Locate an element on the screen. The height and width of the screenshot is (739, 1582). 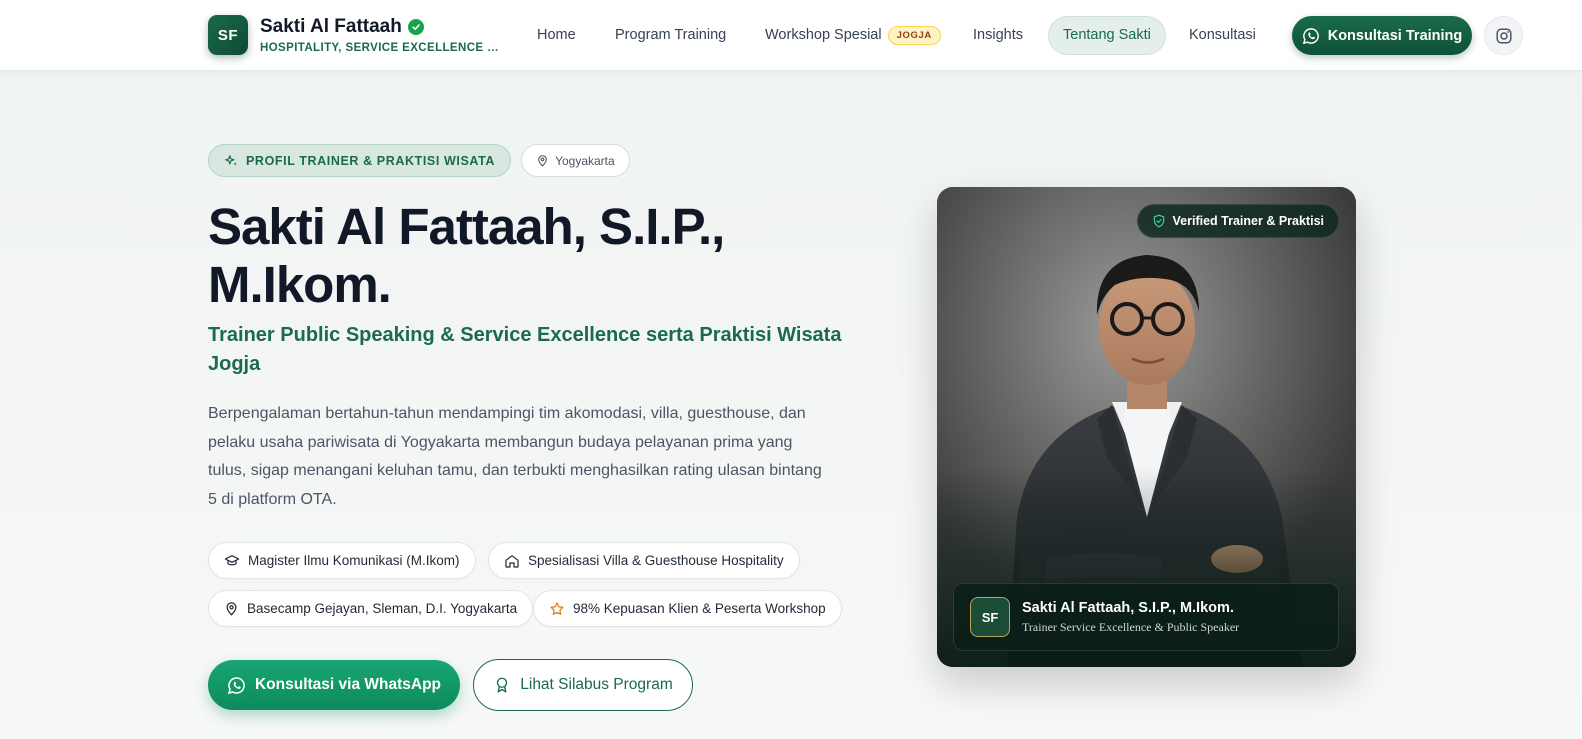
home-icon is located at coordinates (512, 561).